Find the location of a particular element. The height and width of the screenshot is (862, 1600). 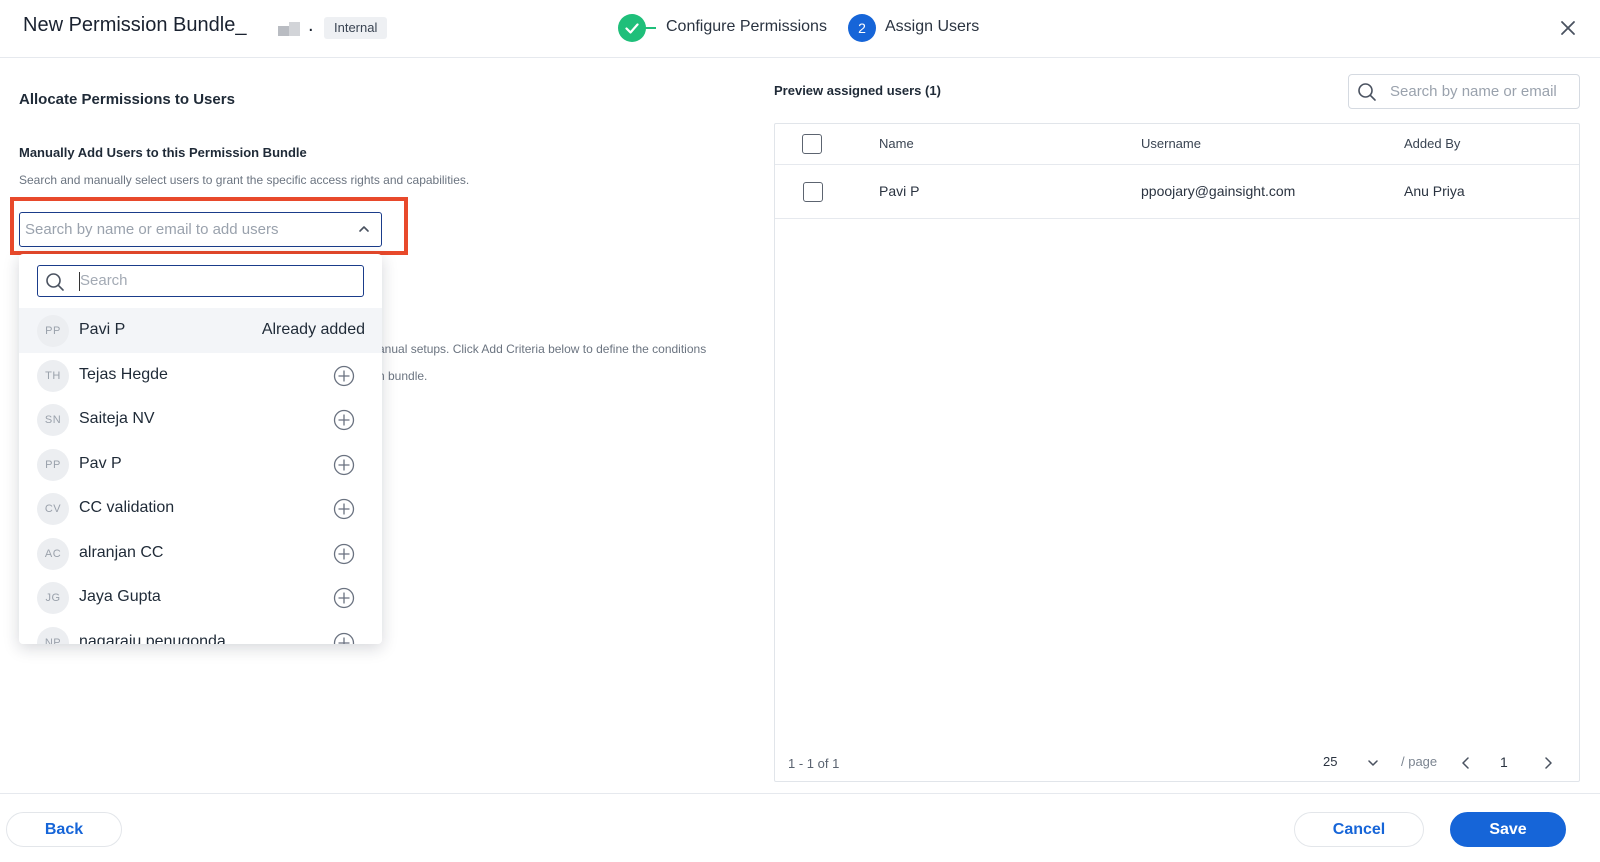

user-name: alranjan CC is located at coordinates (121, 552).